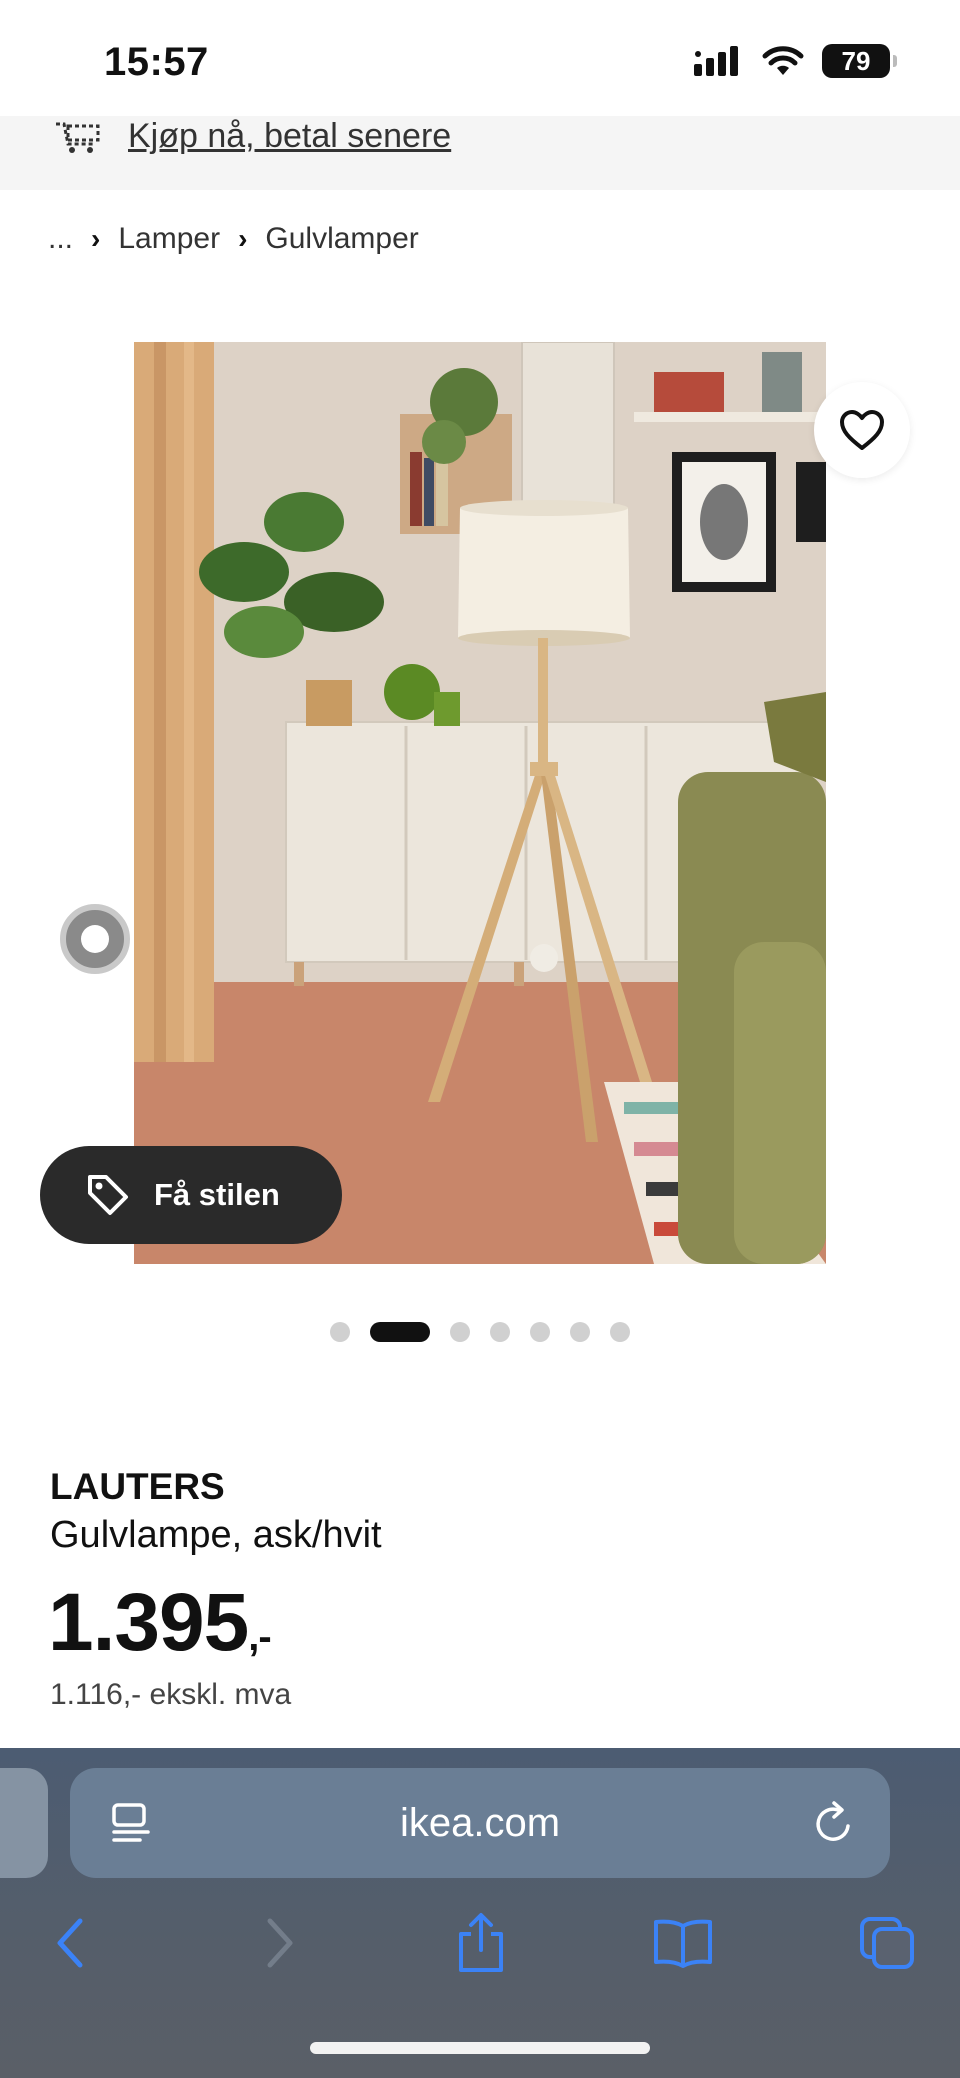  I want to click on status-icons: 79, so click(795, 61).